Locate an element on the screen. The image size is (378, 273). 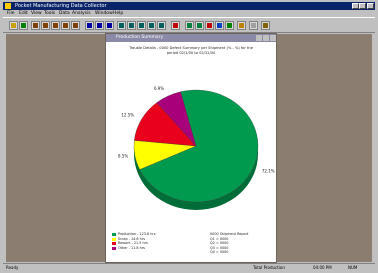
toolbar-button-help is located at coordinates (241, 25).